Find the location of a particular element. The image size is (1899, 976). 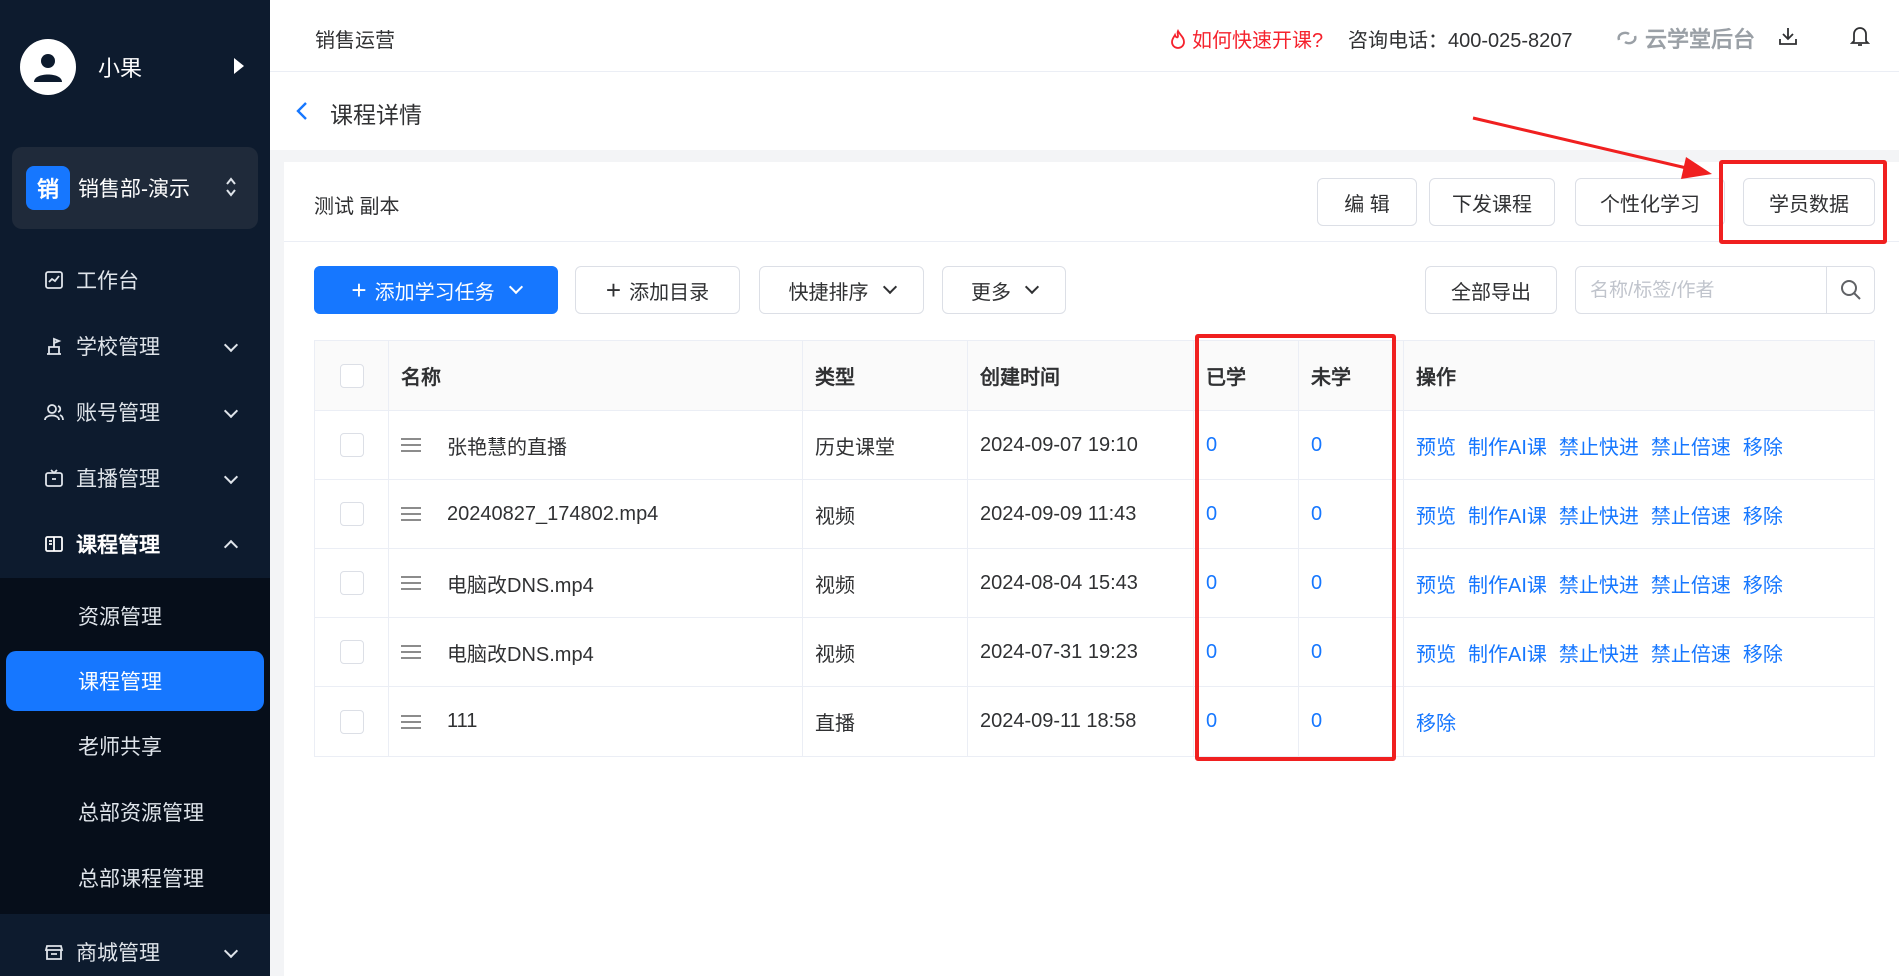

chevron-up-icon is located at coordinates (231, 547).